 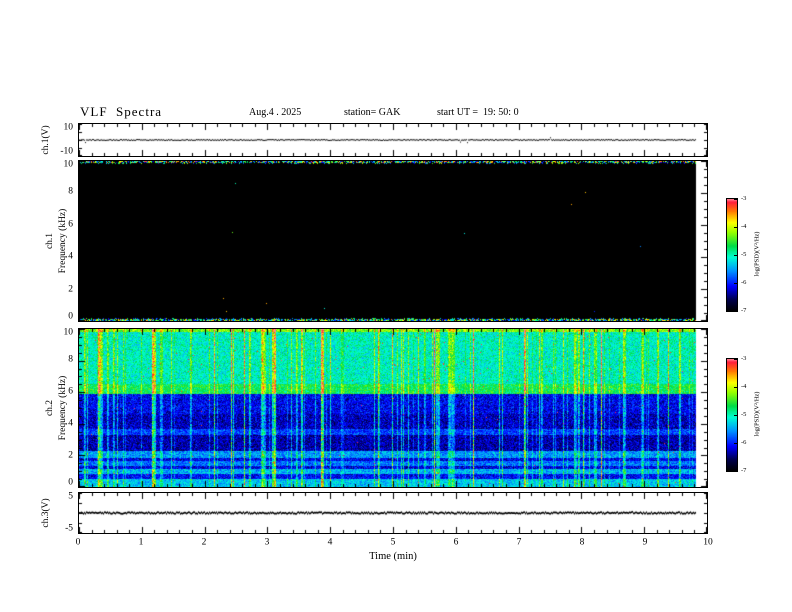 What do you see at coordinates (141, 542) in the screenshot?
I see `x-tick-label: 1` at bounding box center [141, 542].